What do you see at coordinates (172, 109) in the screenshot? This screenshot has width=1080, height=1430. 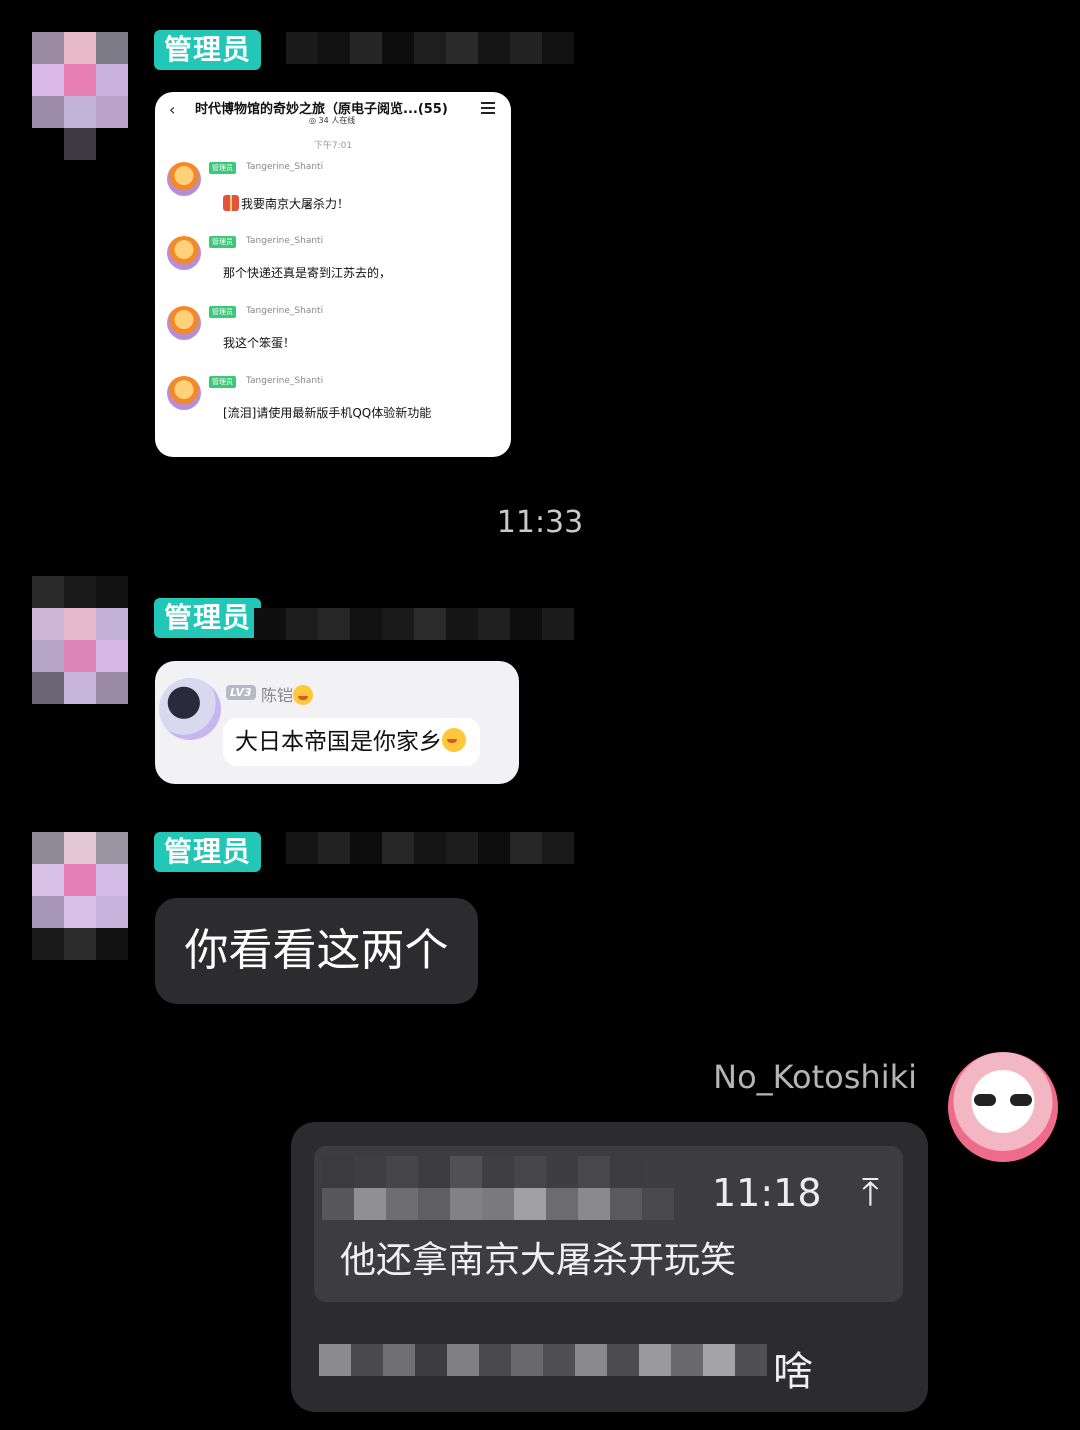 I see `back-arrow-icon: ‹` at bounding box center [172, 109].